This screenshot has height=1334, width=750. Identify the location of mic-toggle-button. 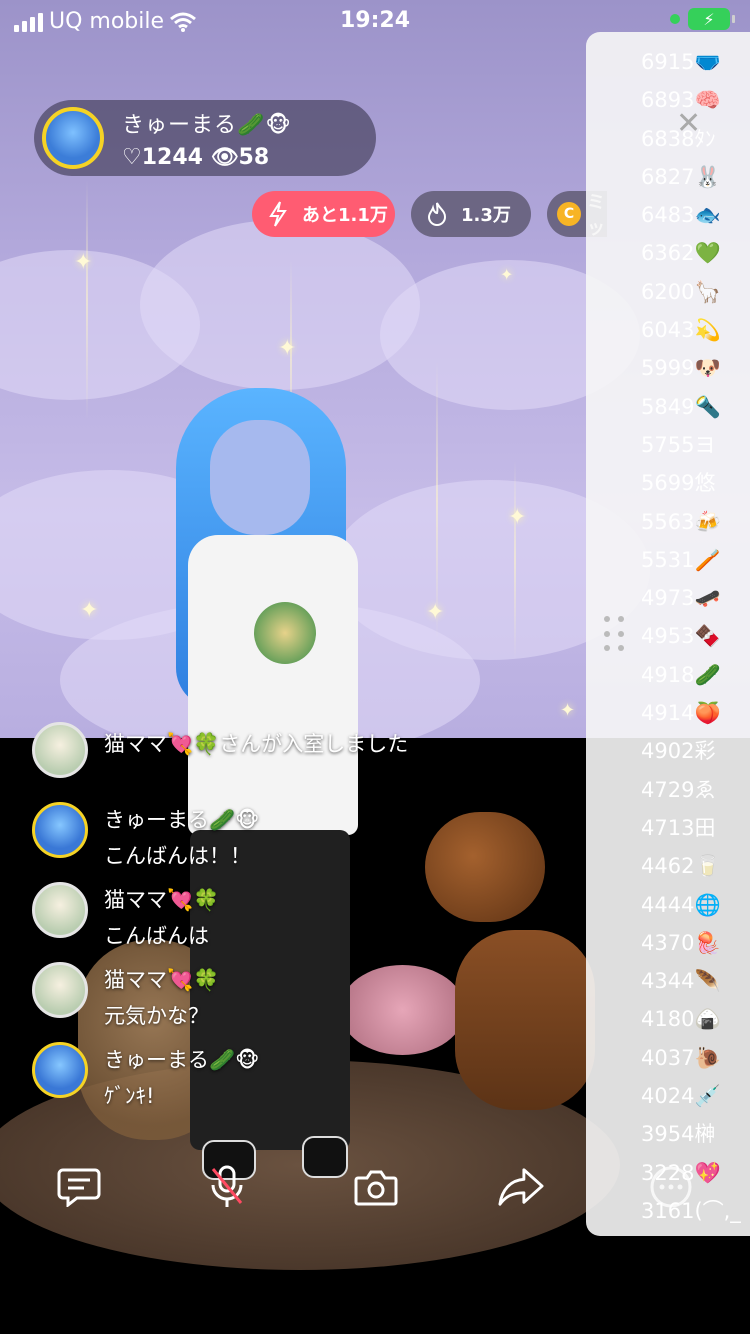
(227, 1187).